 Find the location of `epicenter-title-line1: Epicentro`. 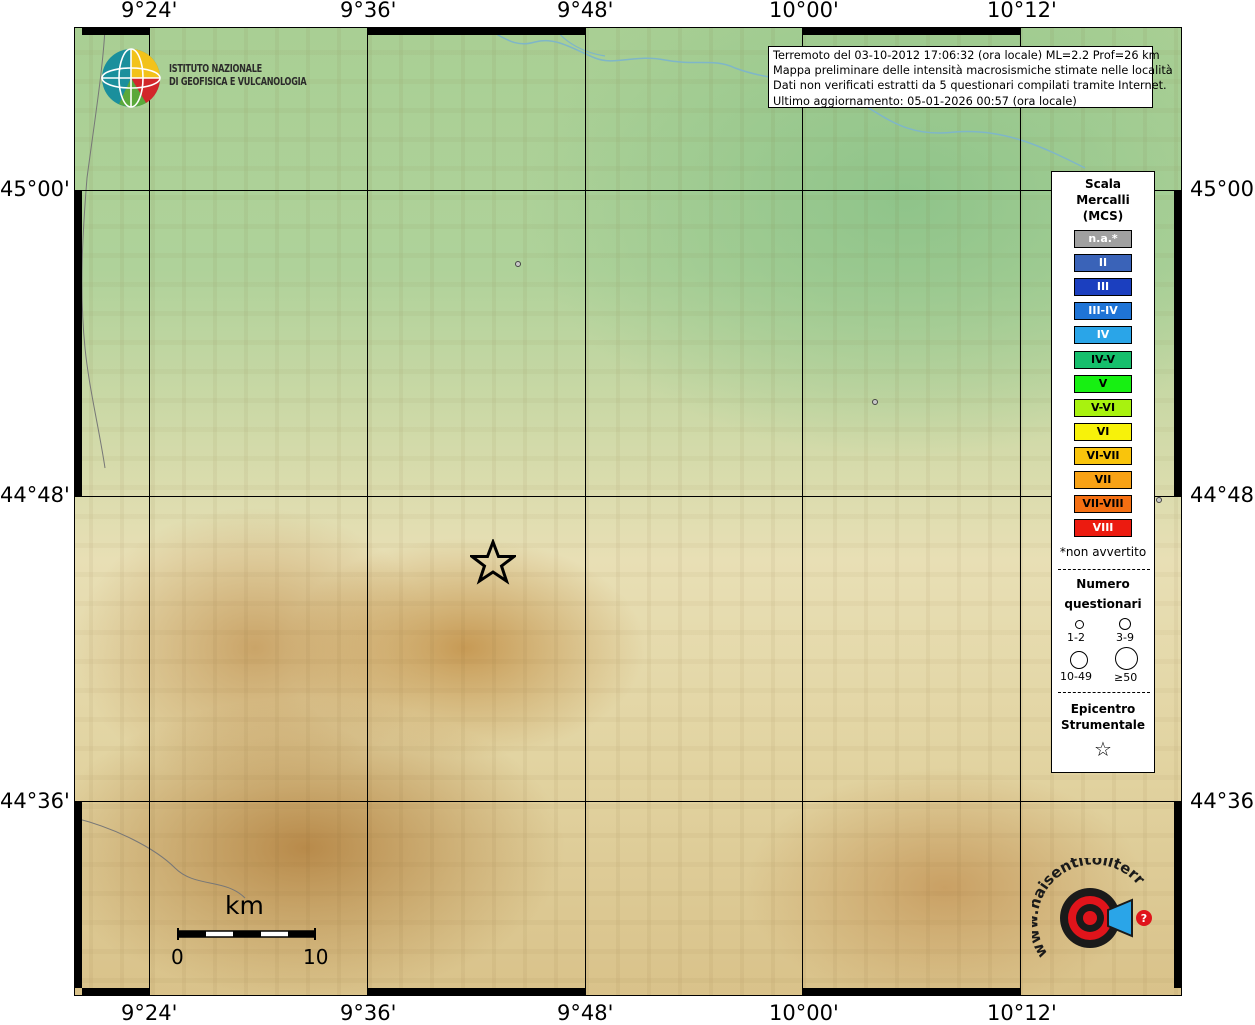

epicenter-title-line1: Epicentro is located at coordinates (1103, 709).